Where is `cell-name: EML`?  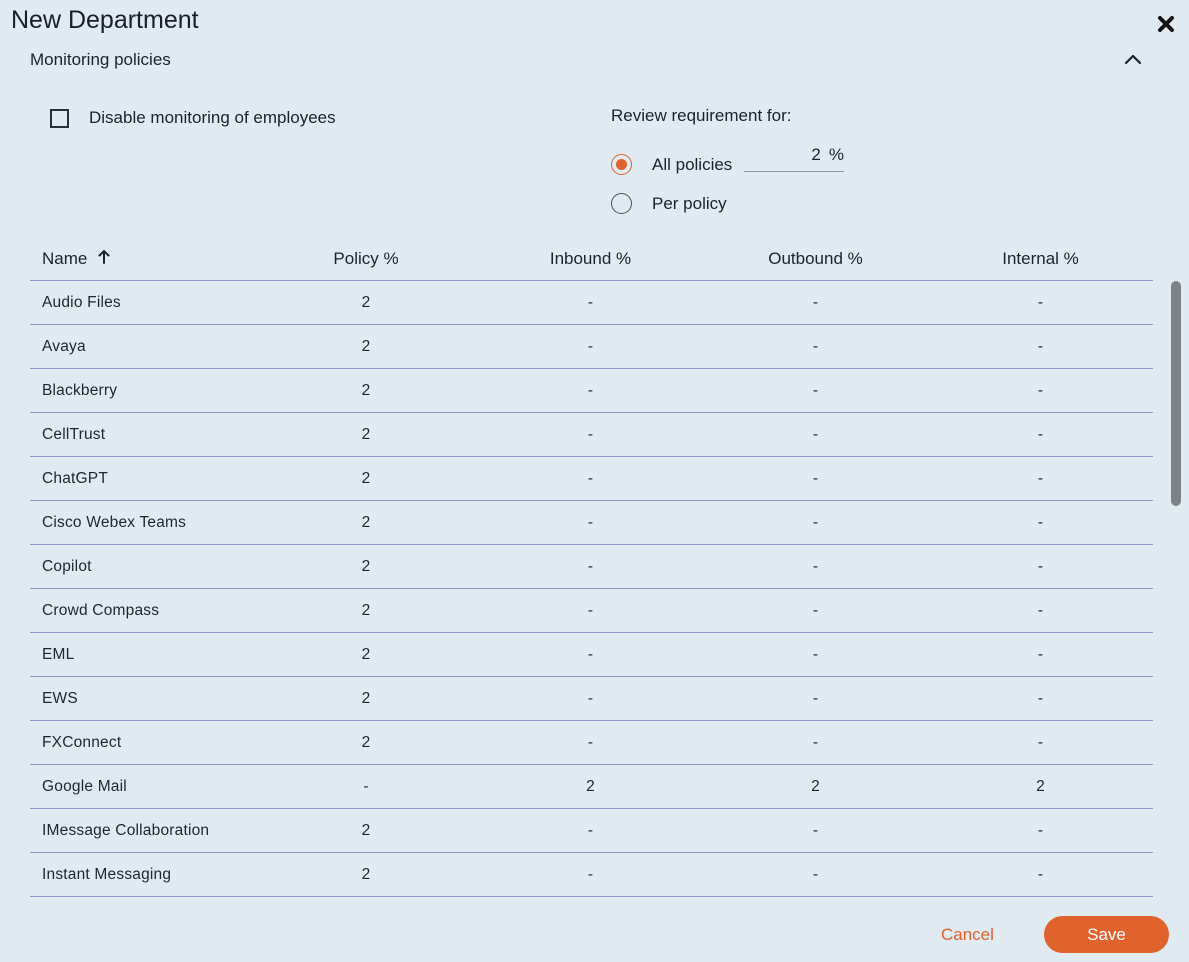 cell-name: EML is located at coordinates (142, 654).